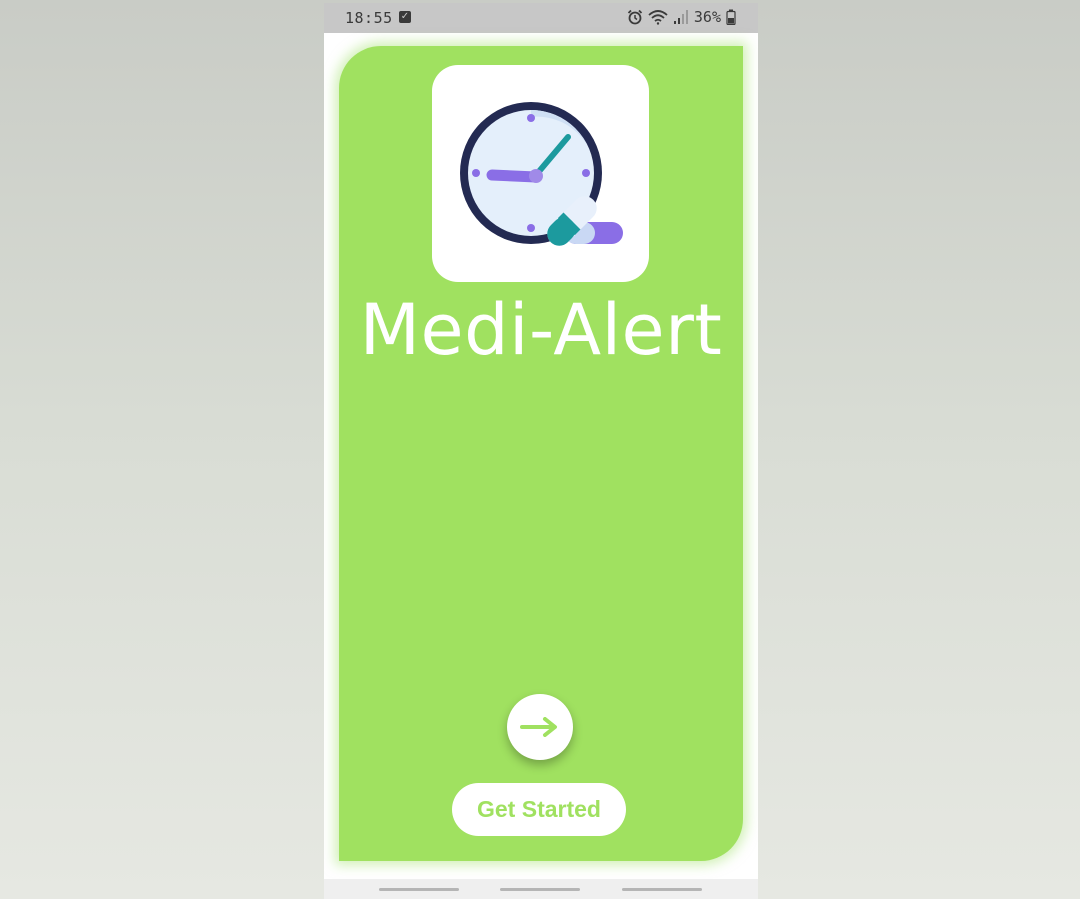 This screenshot has width=1080, height=899. What do you see at coordinates (405, 17) in the screenshot?
I see `checkbox-icon: ✓` at bounding box center [405, 17].